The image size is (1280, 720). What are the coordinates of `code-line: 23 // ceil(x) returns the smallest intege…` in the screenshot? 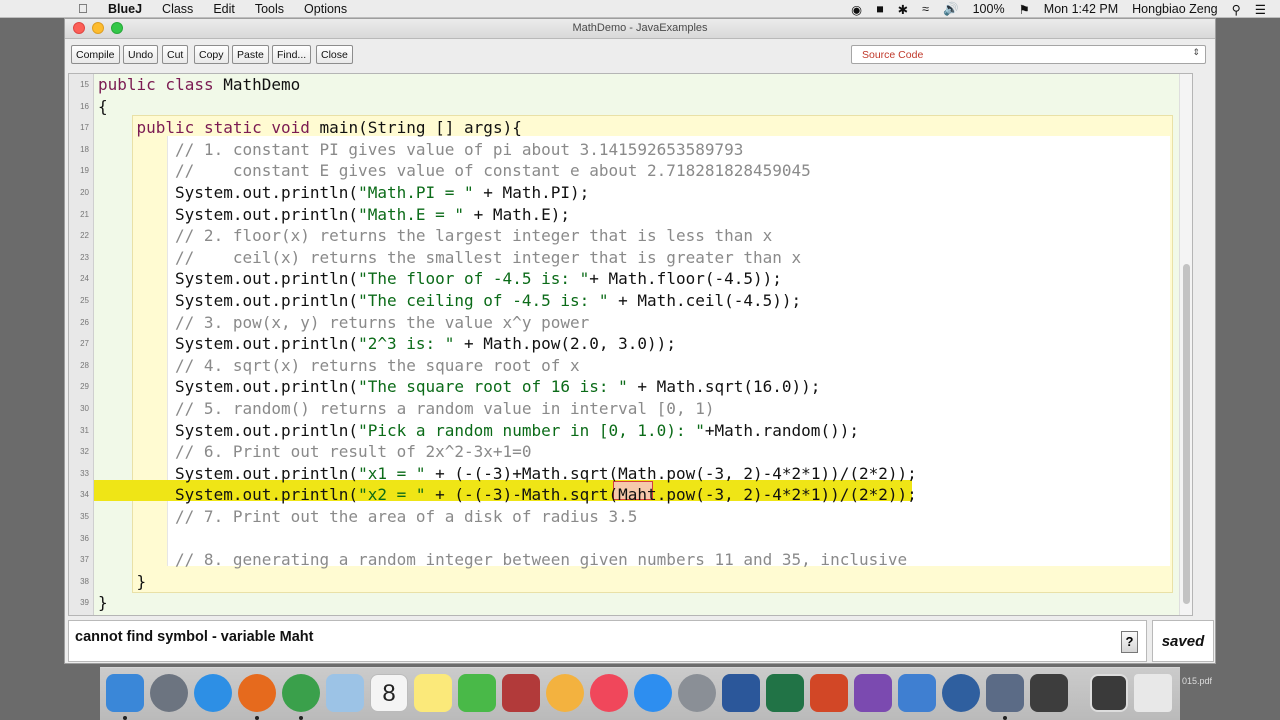 It's located at (625, 258).